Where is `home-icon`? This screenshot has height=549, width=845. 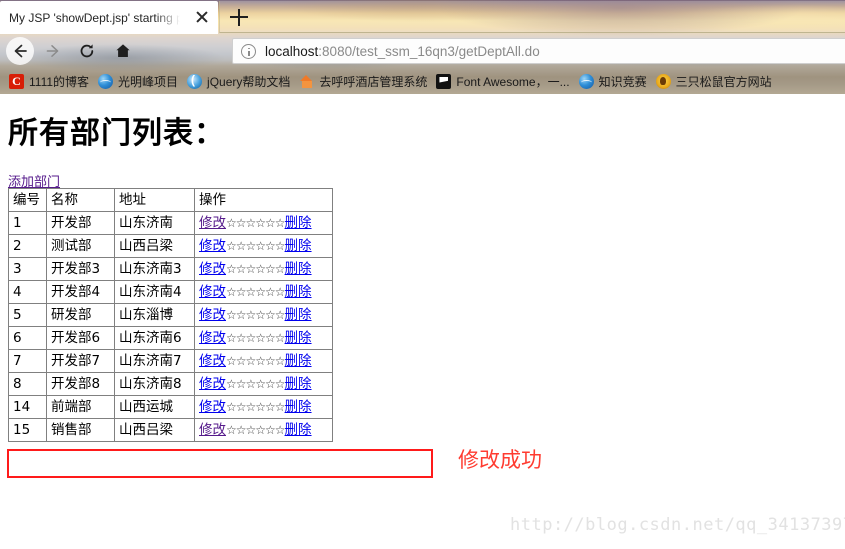 home-icon is located at coordinates (123, 51).